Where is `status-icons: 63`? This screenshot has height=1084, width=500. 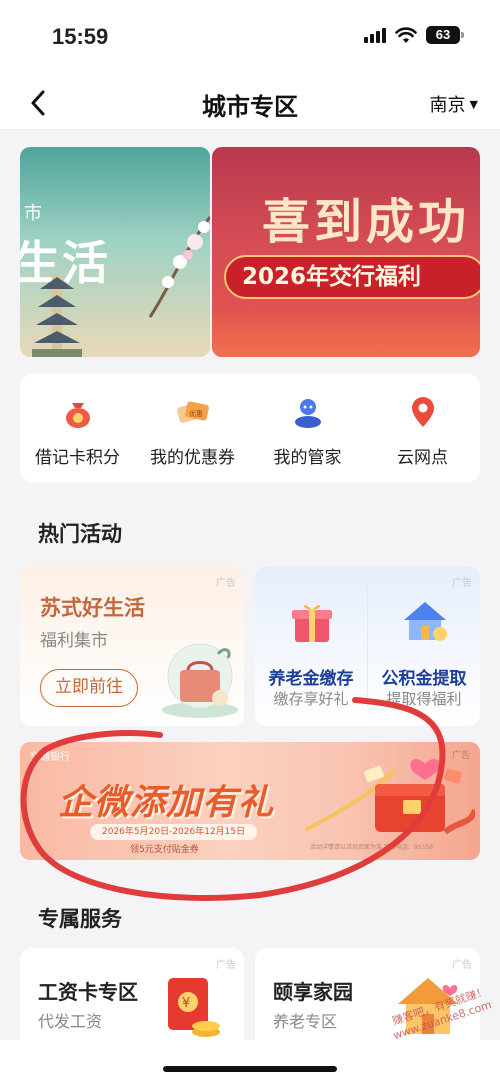 status-icons: 63 is located at coordinates (414, 35).